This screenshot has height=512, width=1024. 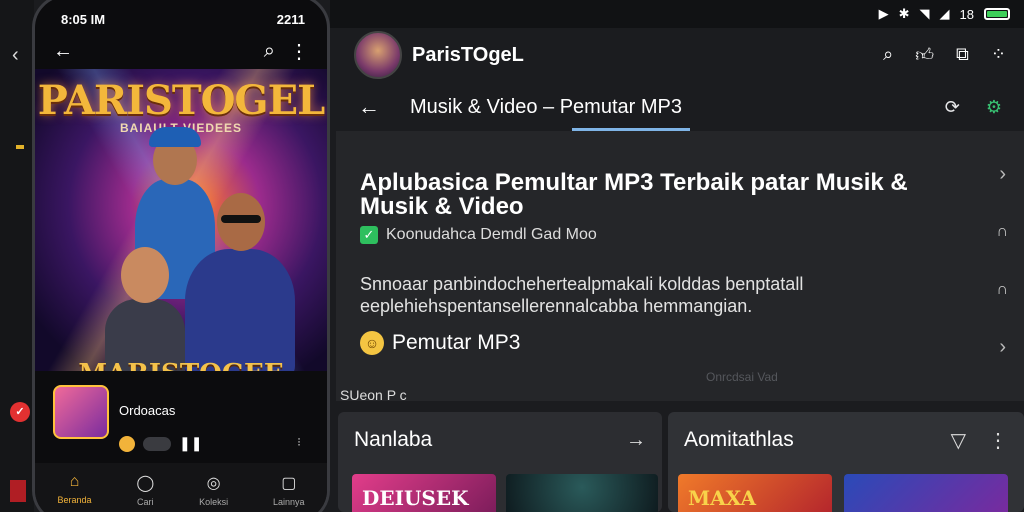 I want to click on app-header: ParisTOgeL ⌕ 👍︎ ⧉ ⁘, so click(x=680, y=55).